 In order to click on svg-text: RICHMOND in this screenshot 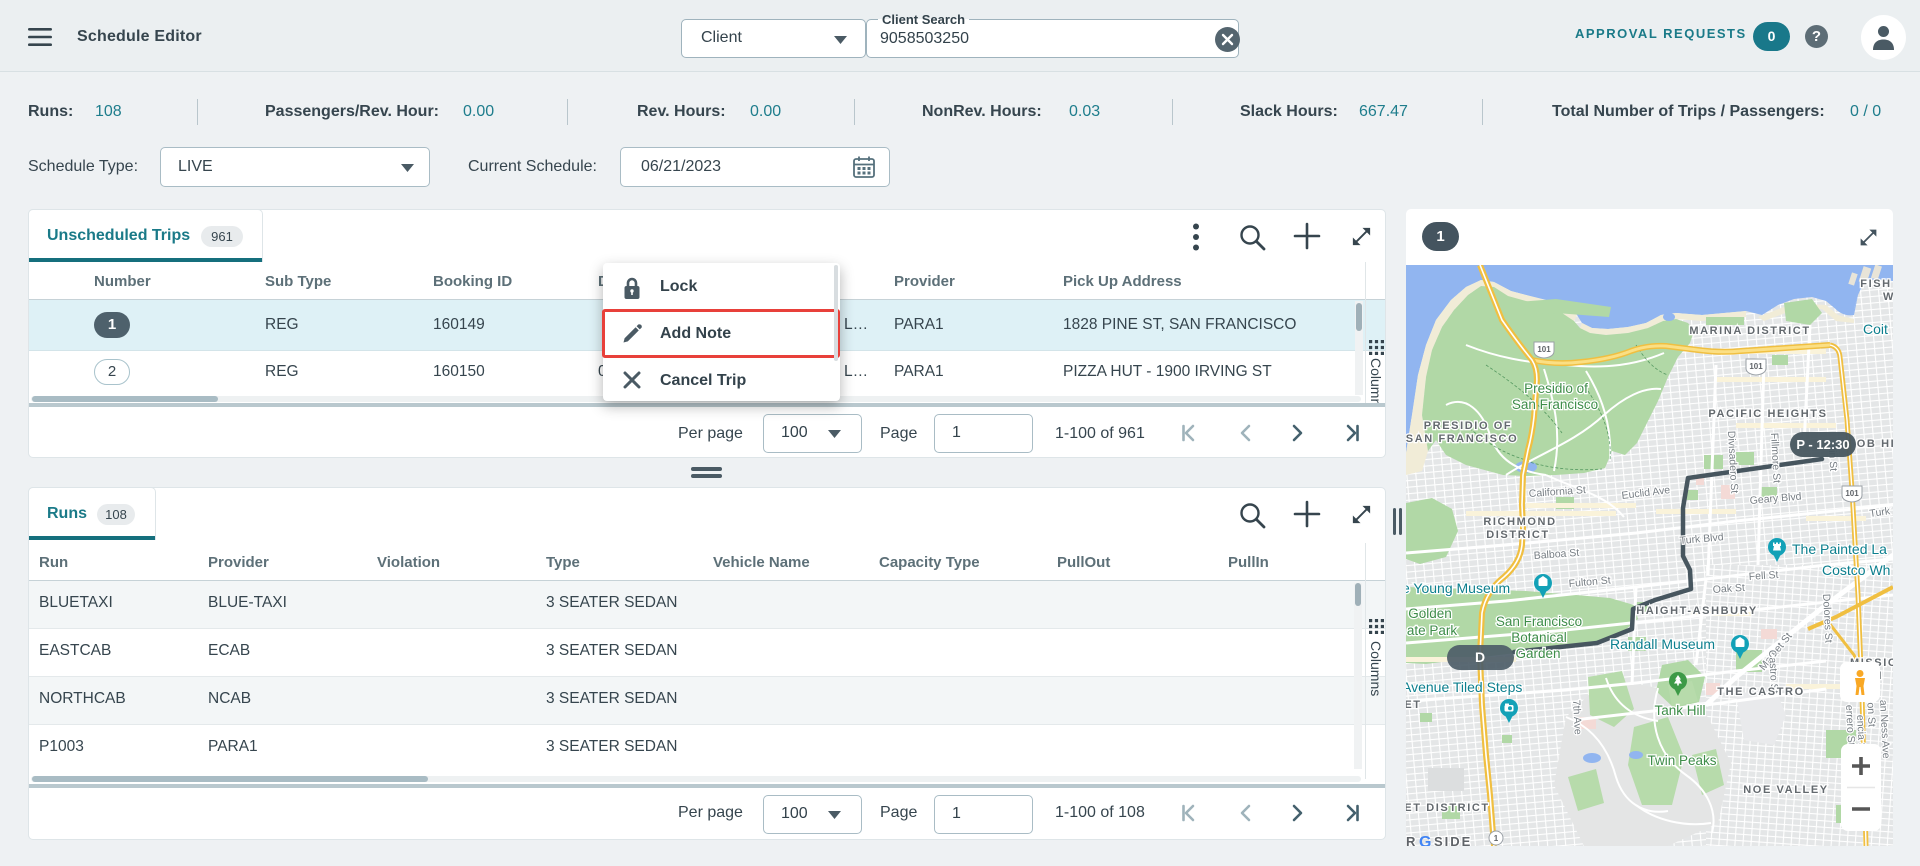, I will do `click(1519, 522)`.